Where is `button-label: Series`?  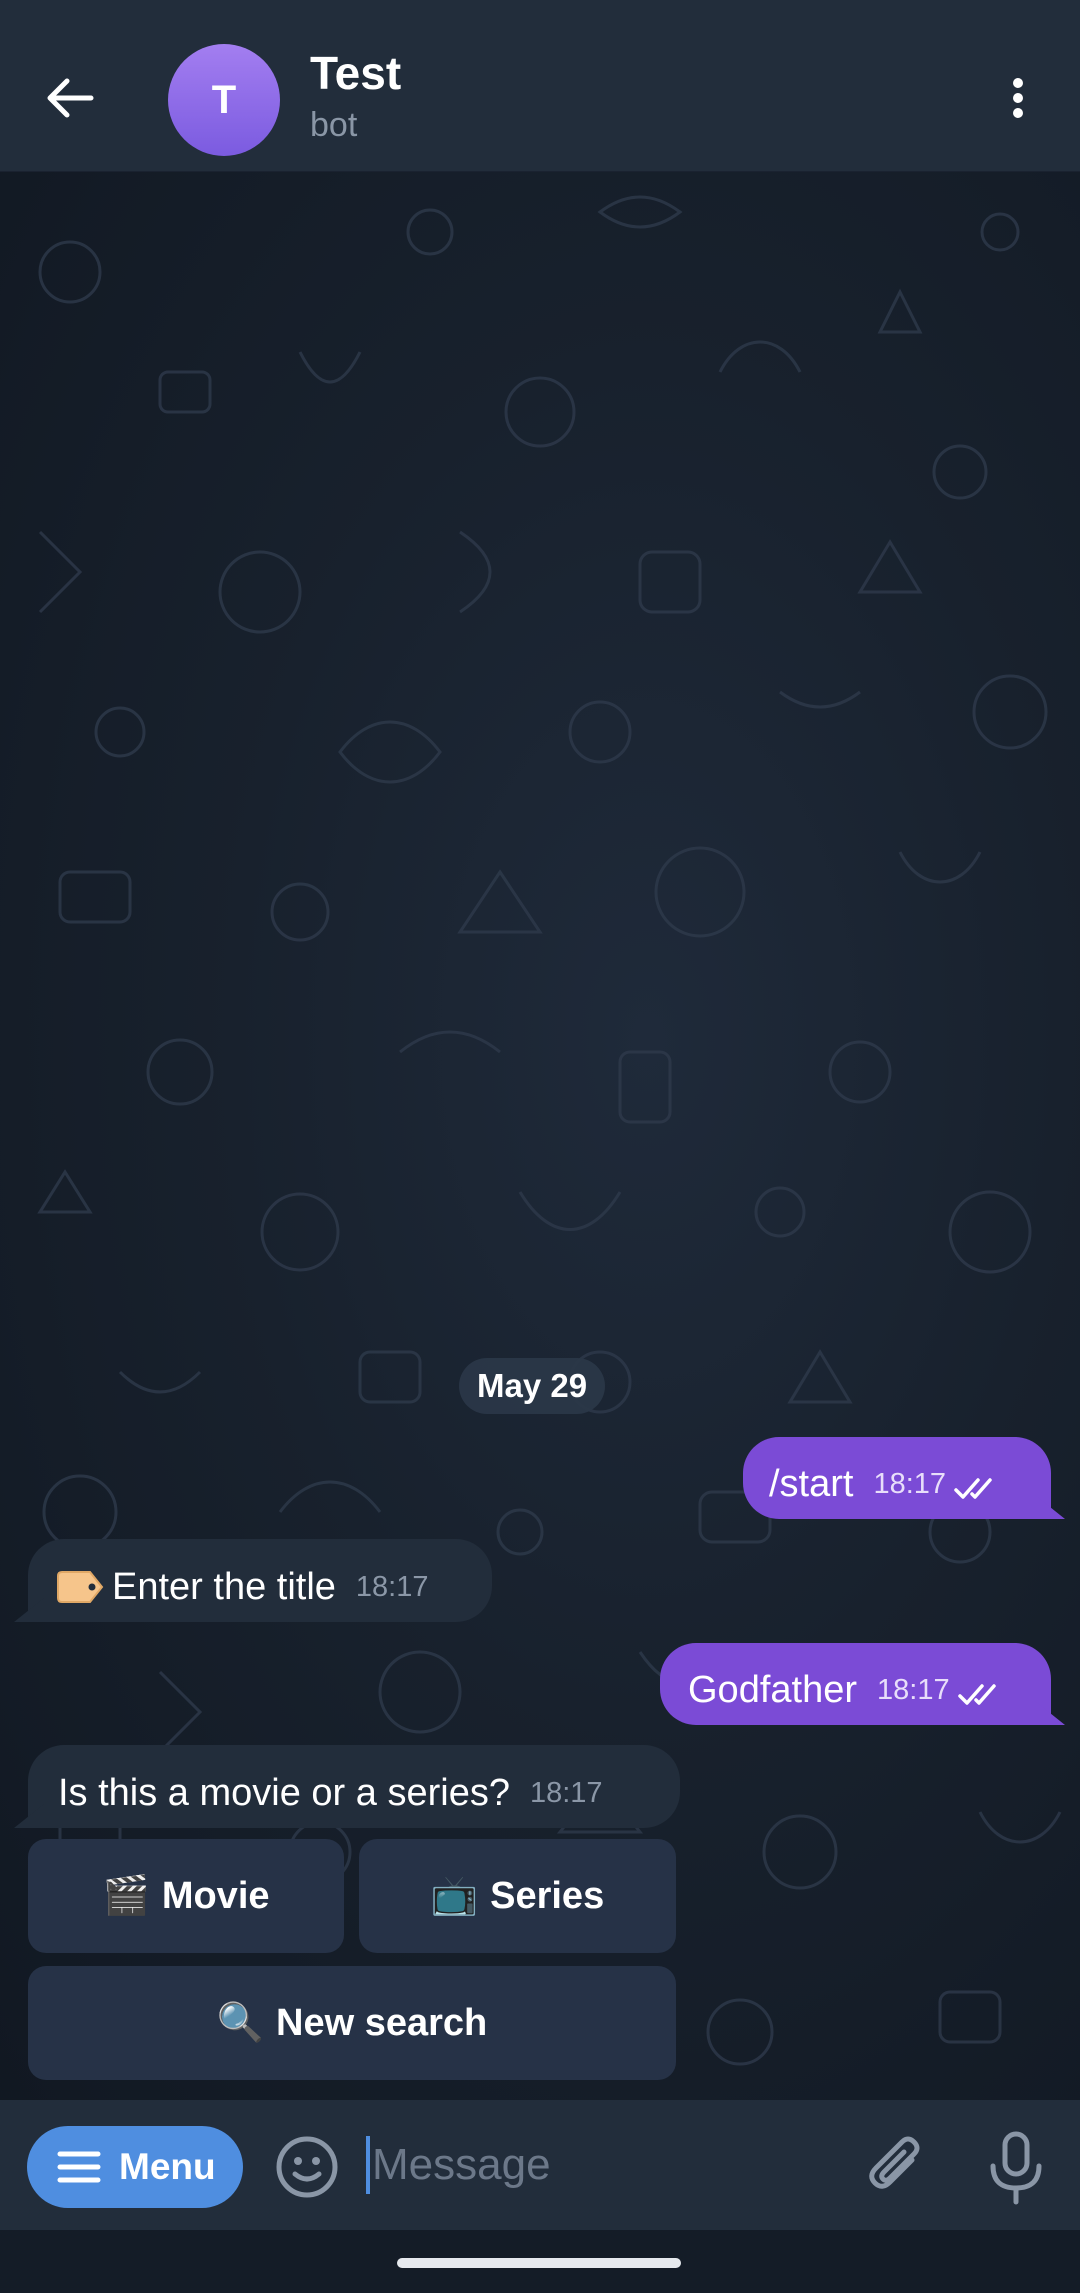
button-label: Series is located at coordinates (547, 1895).